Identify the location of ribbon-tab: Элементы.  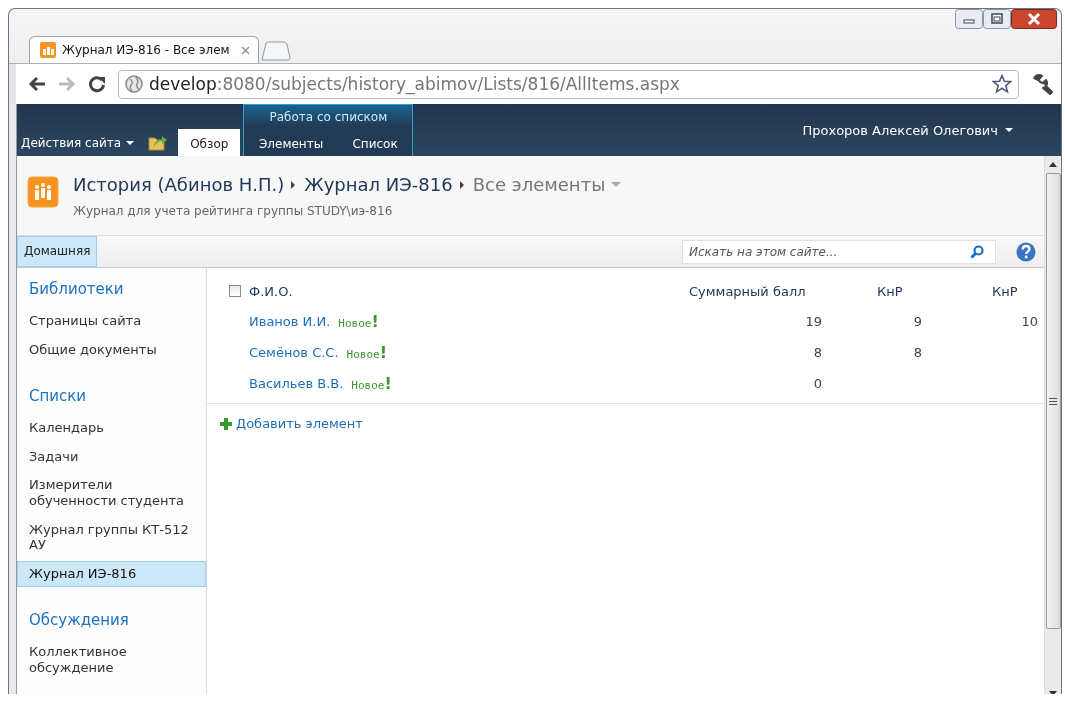
(291, 142).